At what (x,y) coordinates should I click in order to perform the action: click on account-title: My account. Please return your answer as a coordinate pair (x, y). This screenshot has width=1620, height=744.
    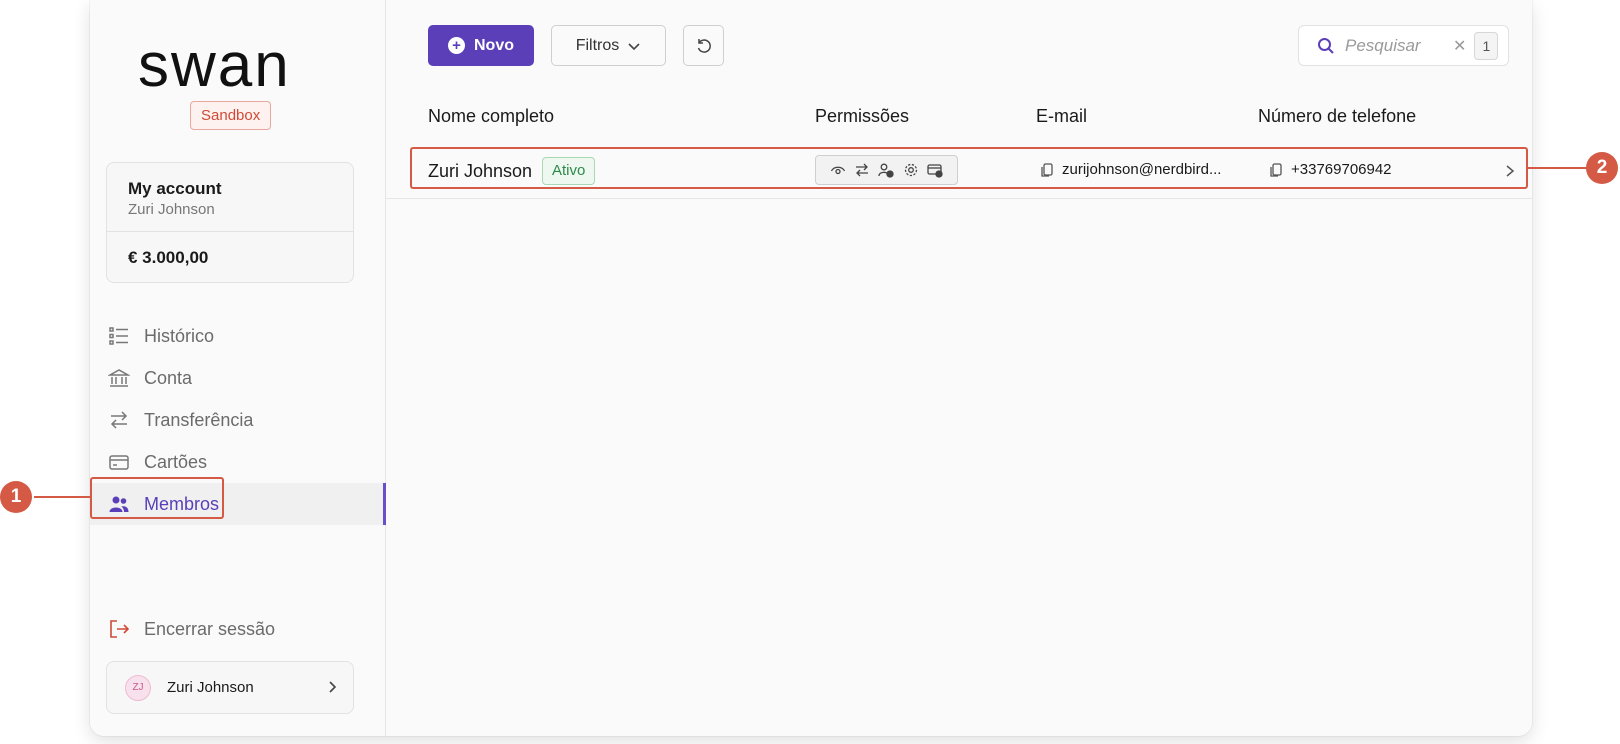
    Looking at the image, I should click on (175, 188).